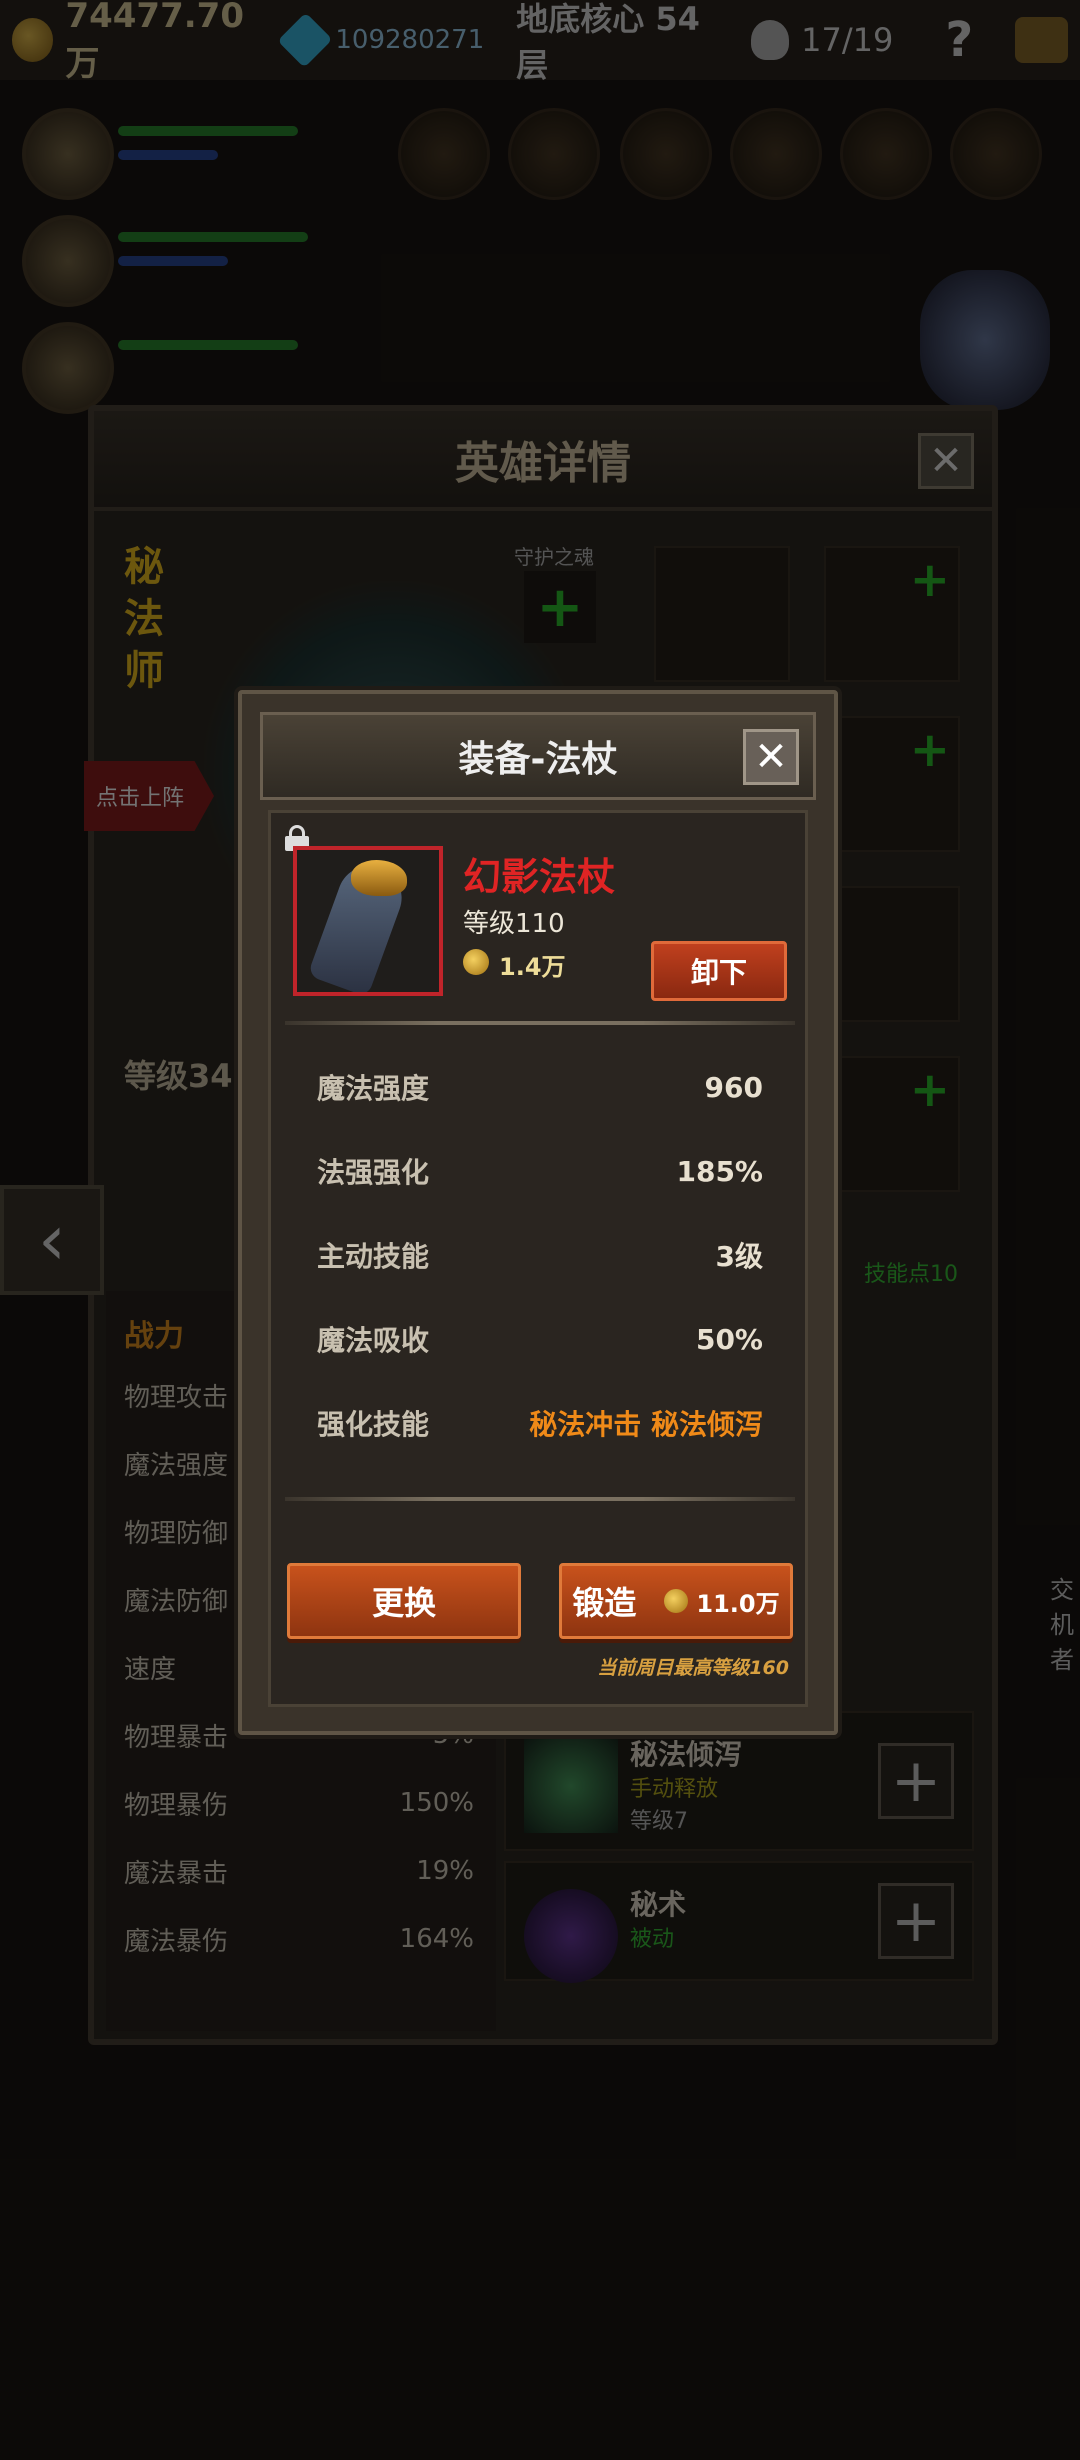  Describe the element at coordinates (554, 557) in the screenshot. I see `guard-soul-label: 守护之魂` at that location.